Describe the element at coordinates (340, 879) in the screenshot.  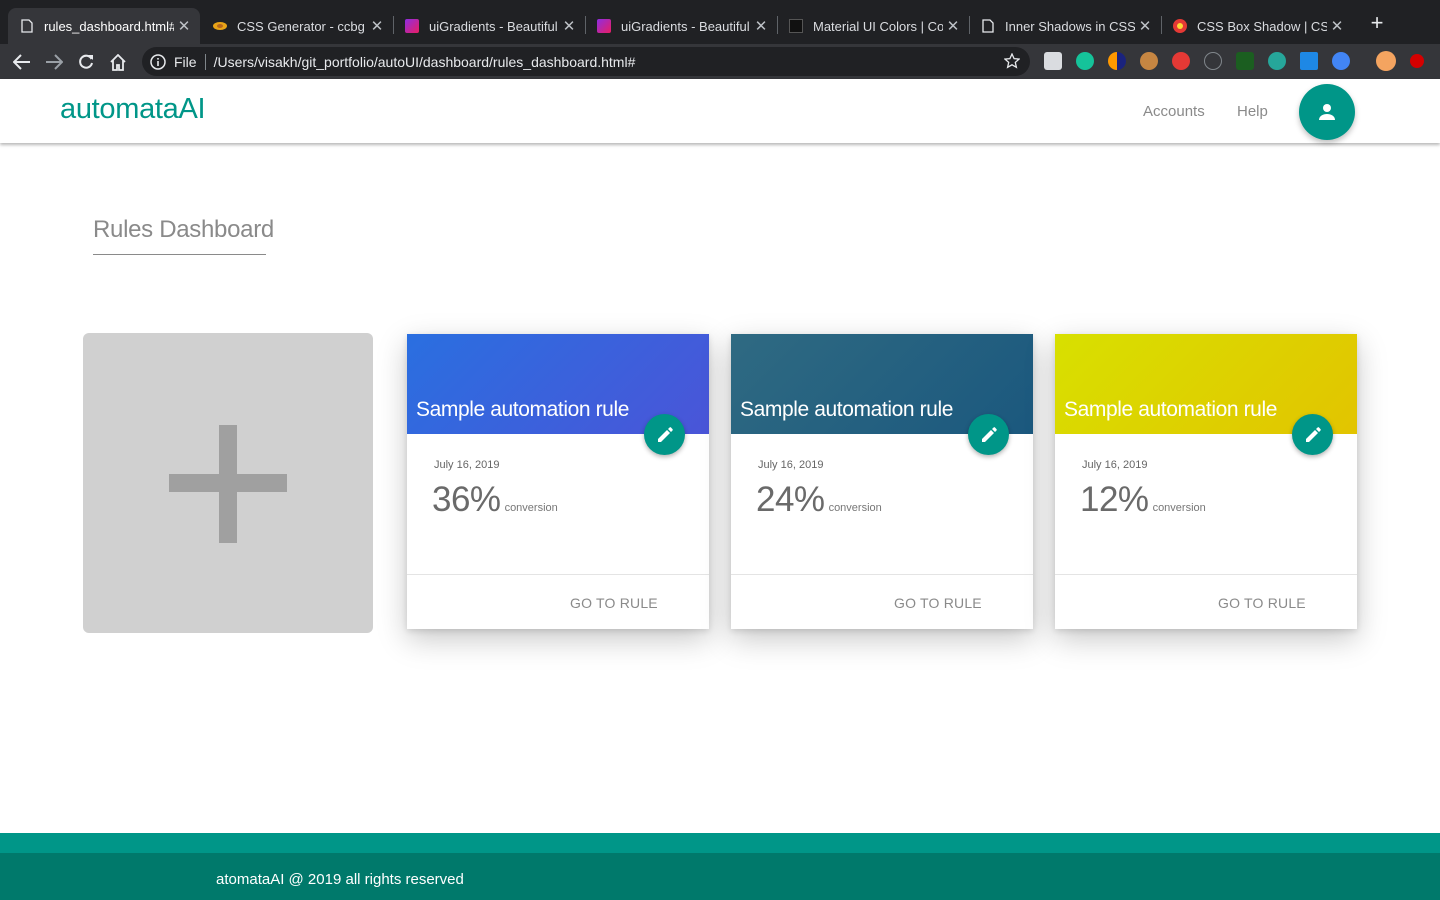
I see `footer-copyright: atomataAI @ 2019 all rights reserved` at that location.